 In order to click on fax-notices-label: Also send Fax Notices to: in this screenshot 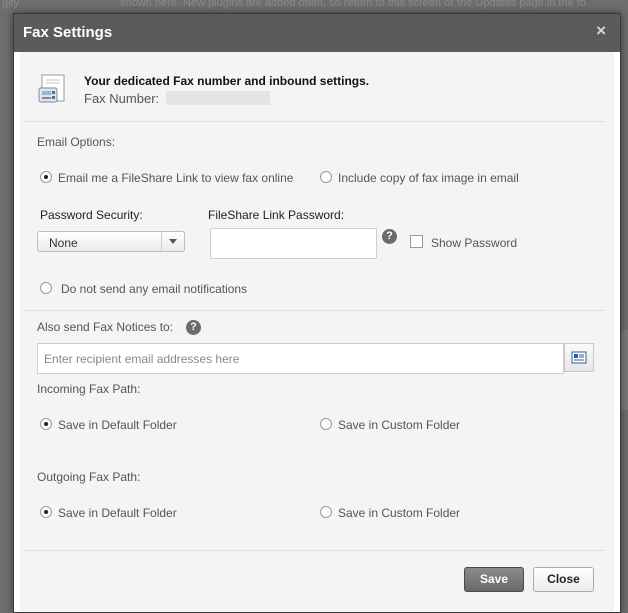, I will do `click(105, 327)`.